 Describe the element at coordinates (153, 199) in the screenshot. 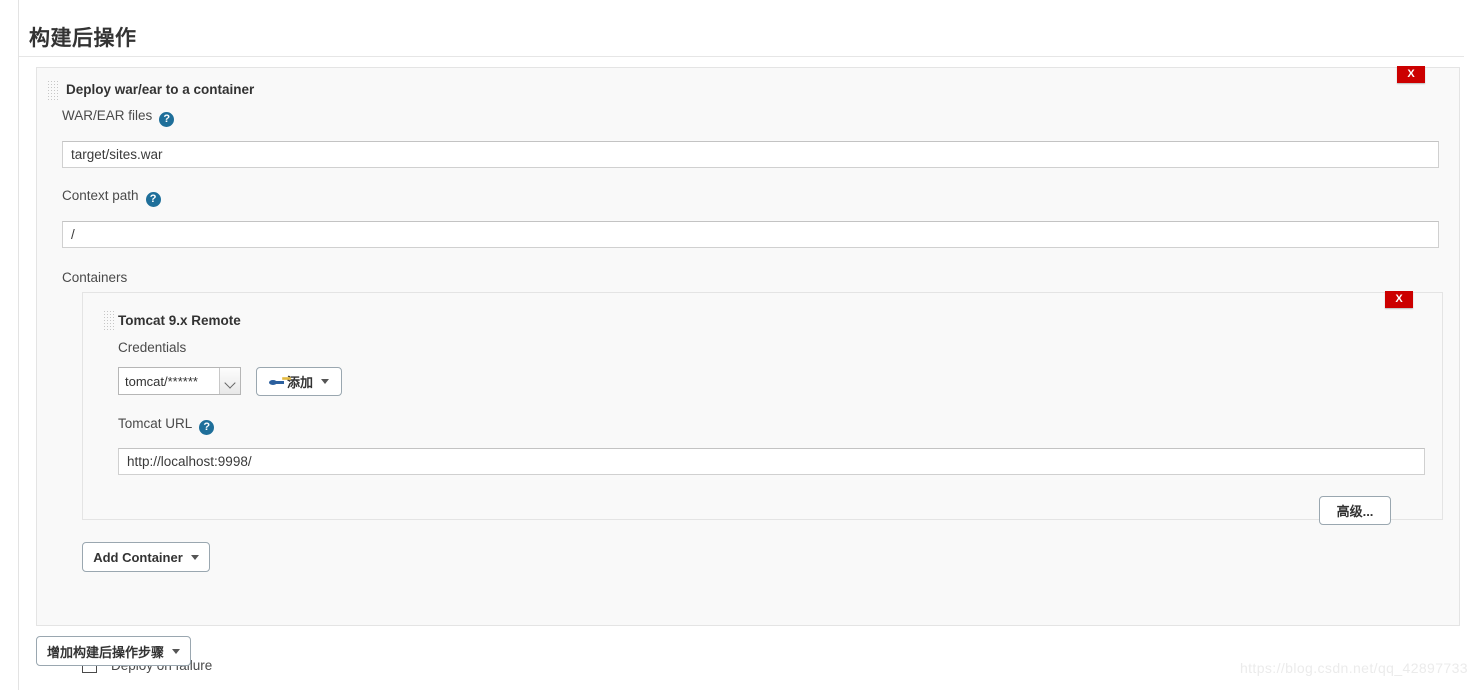

I see `help-icon-context-path: ?` at that location.